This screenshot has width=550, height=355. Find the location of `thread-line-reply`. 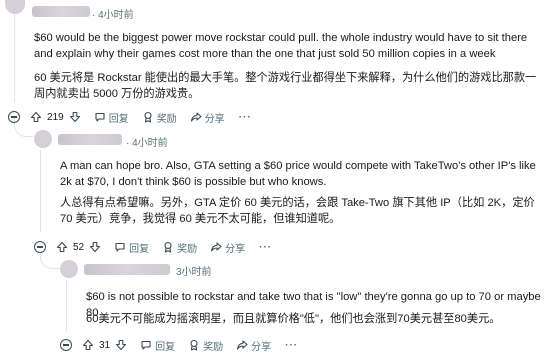

thread-line-reply is located at coordinates (40, 191).